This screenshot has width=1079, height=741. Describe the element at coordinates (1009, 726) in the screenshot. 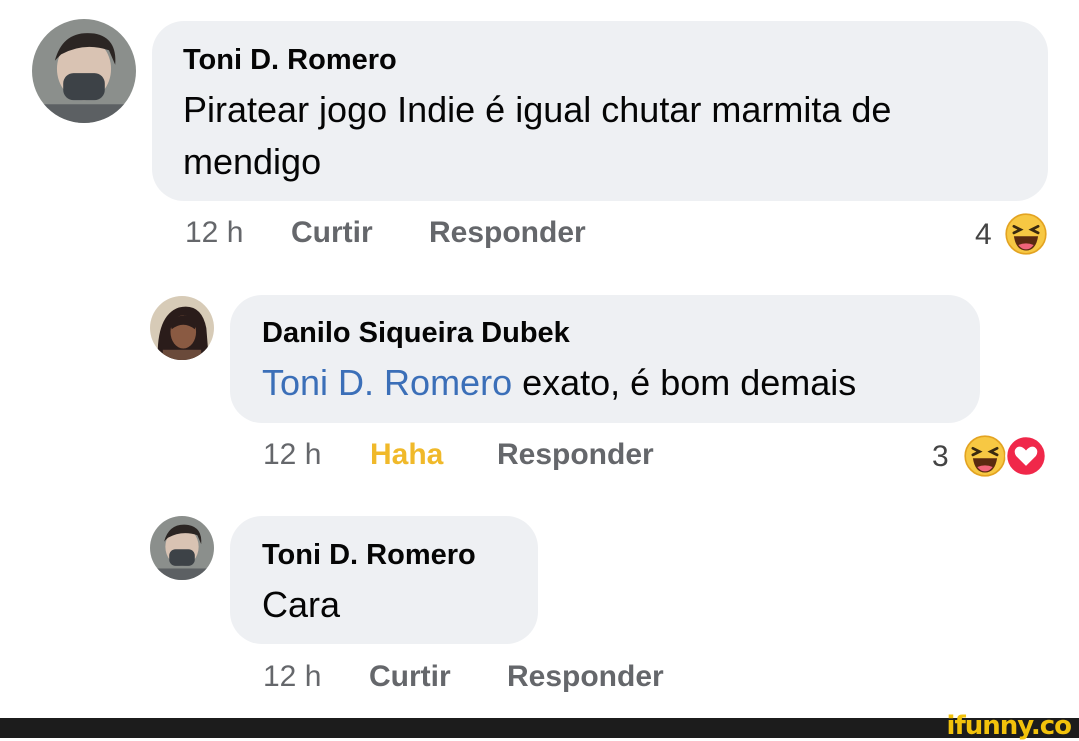

I see `watermark-logo: ifunny.co` at that location.